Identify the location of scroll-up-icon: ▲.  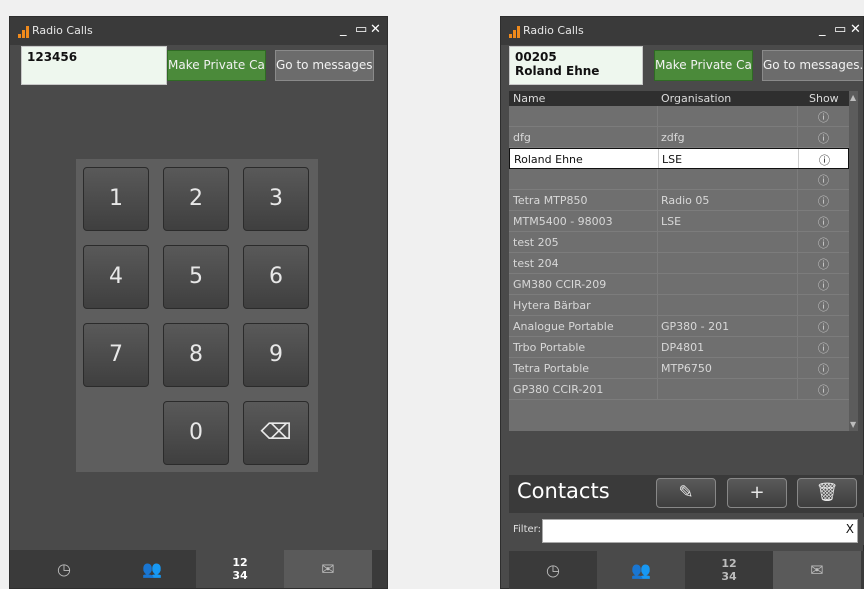
(853, 97).